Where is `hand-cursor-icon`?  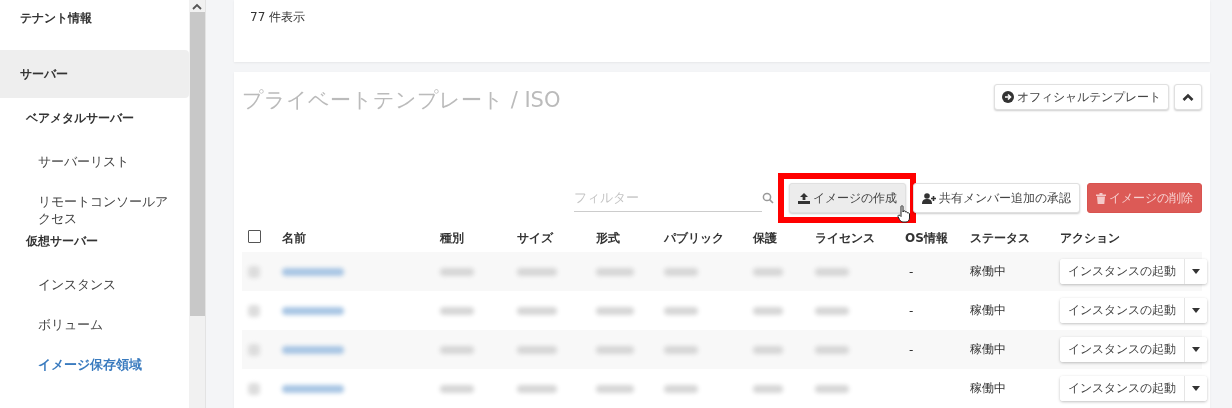 hand-cursor-icon is located at coordinates (904, 214).